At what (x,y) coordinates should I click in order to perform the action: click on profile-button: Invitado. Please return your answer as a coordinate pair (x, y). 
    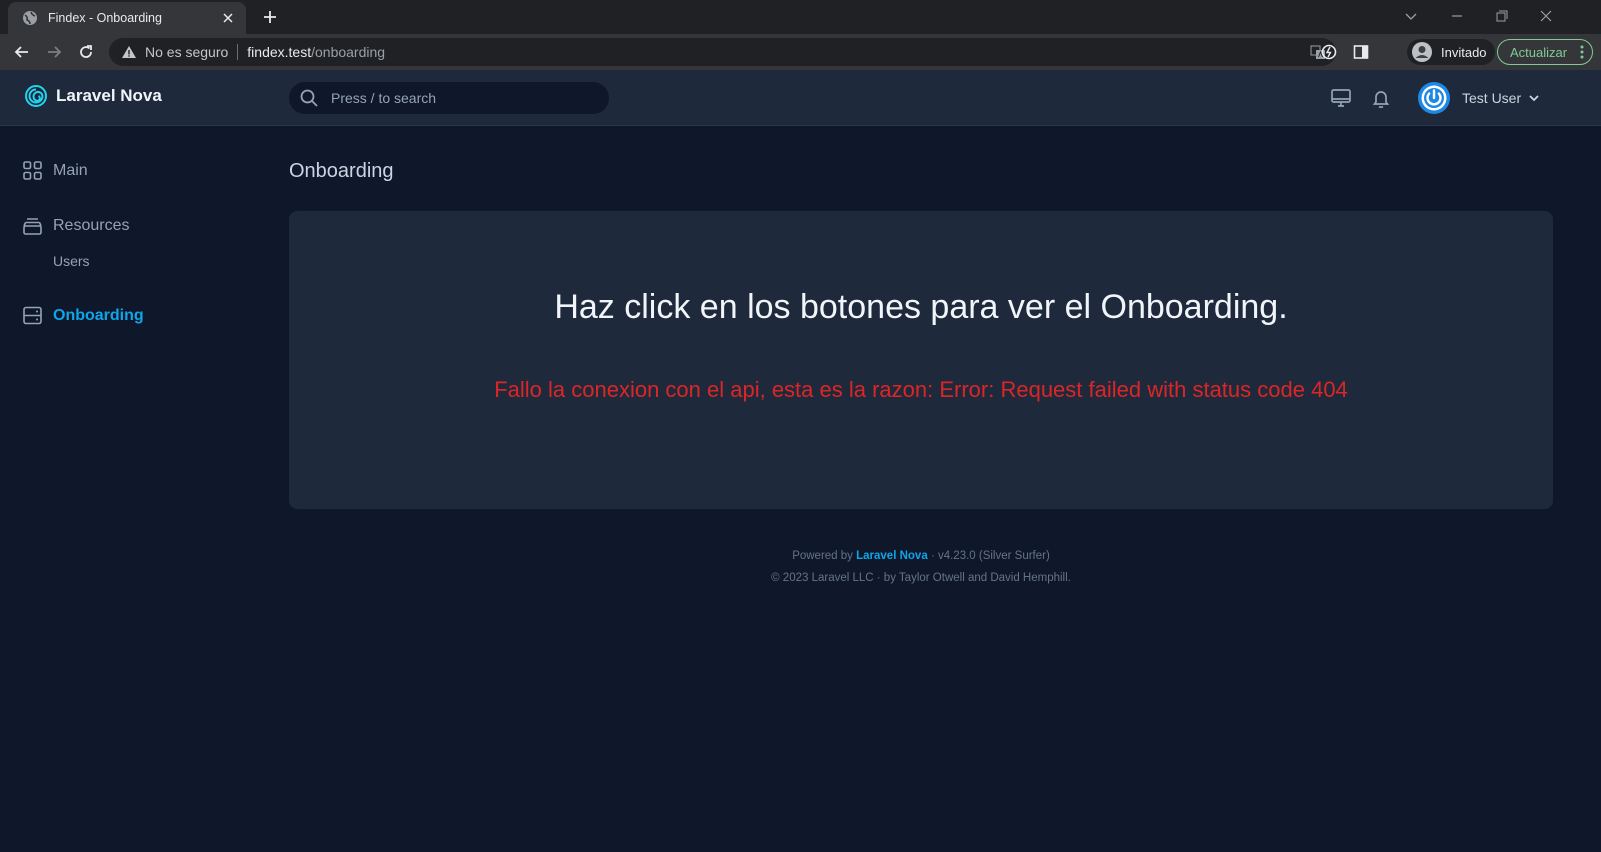
    Looking at the image, I should click on (1451, 52).